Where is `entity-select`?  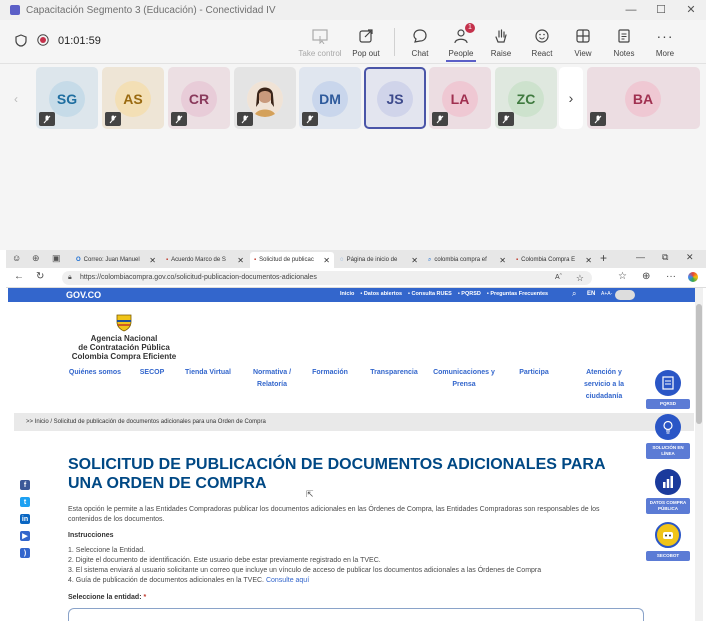 entity-select is located at coordinates (356, 614).